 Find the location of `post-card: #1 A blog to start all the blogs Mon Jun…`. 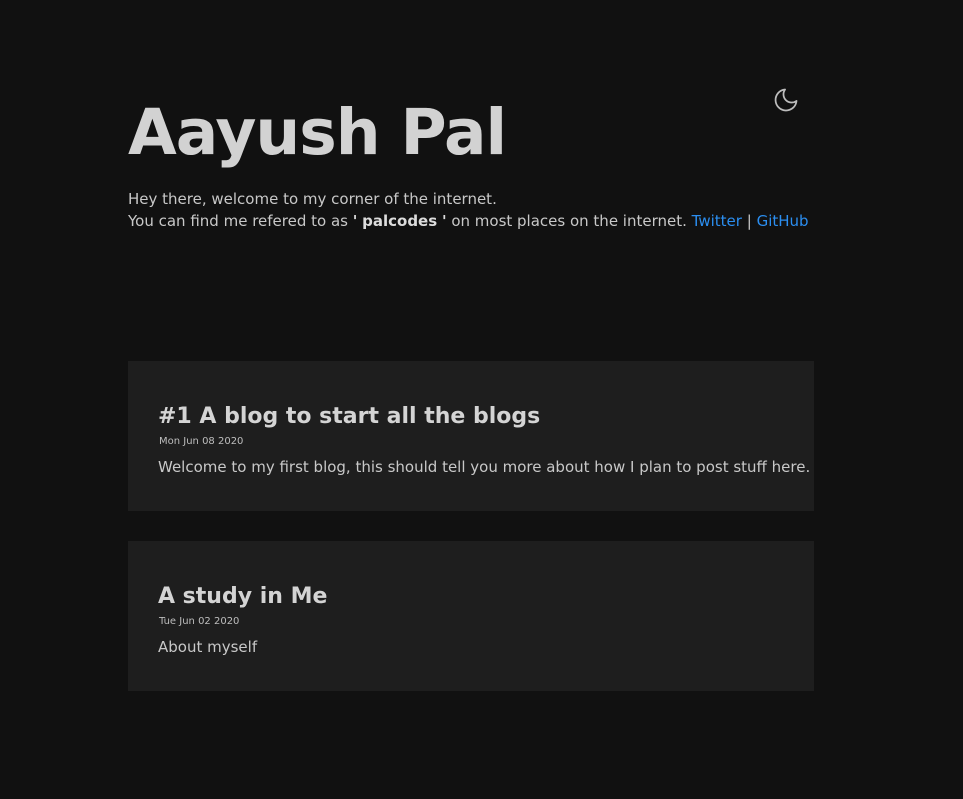

post-card: #1 A blog to start all the blogs Mon Jun… is located at coordinates (471, 436).